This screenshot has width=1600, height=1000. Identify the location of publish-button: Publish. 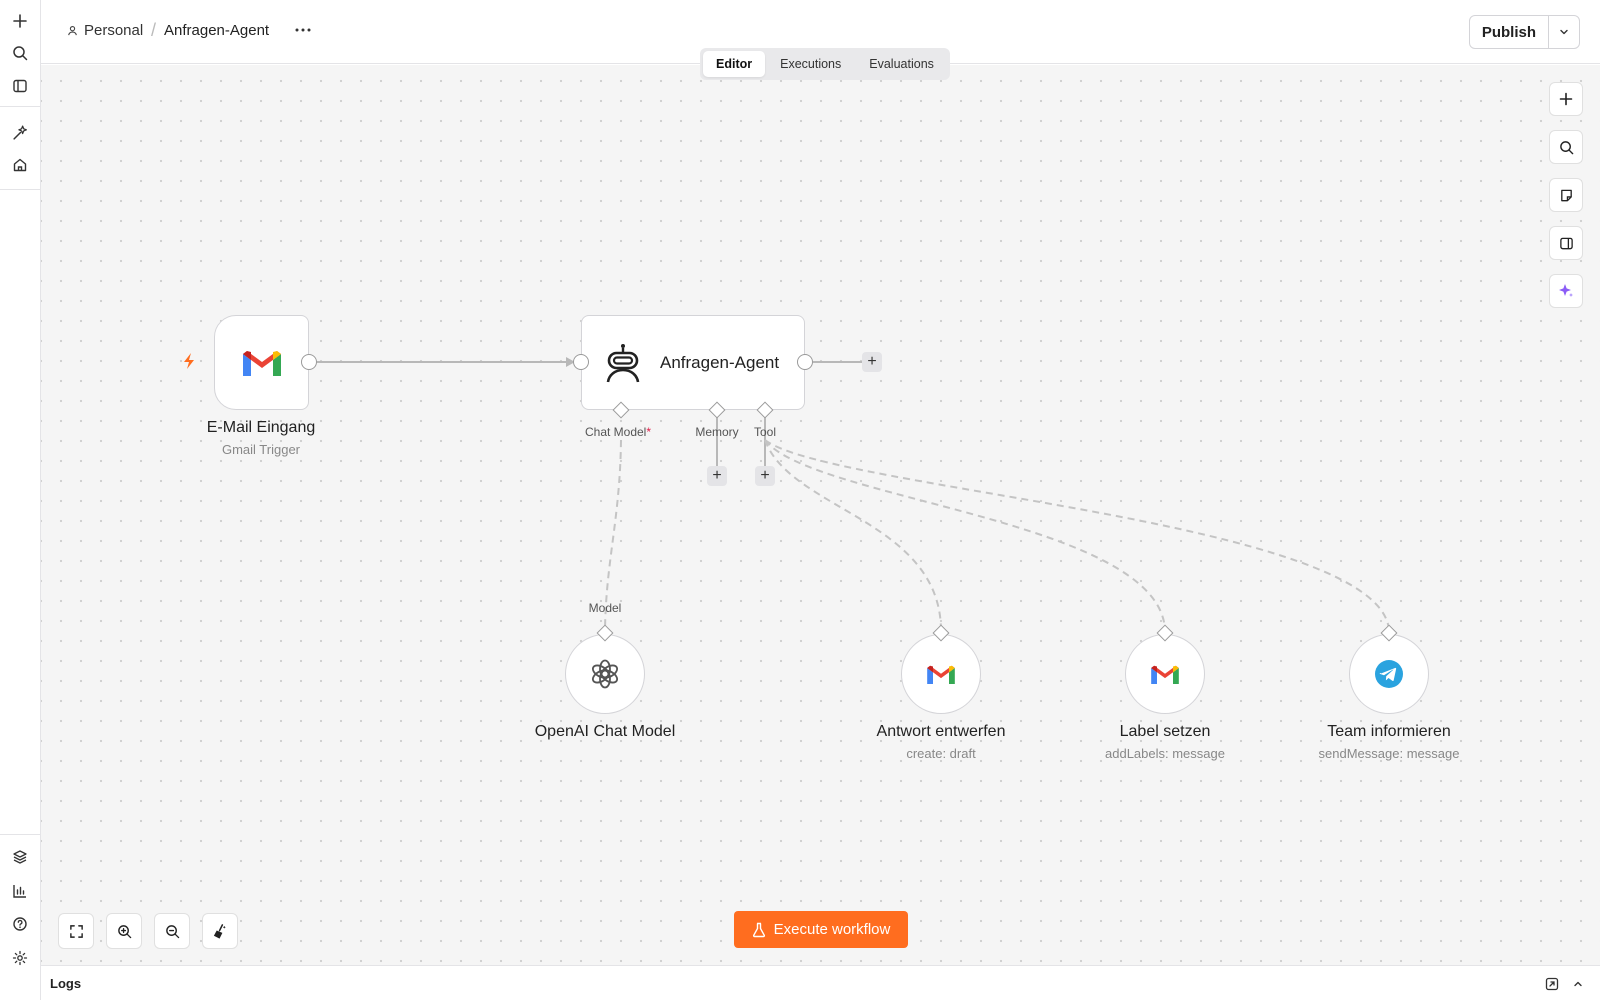
(1509, 32).